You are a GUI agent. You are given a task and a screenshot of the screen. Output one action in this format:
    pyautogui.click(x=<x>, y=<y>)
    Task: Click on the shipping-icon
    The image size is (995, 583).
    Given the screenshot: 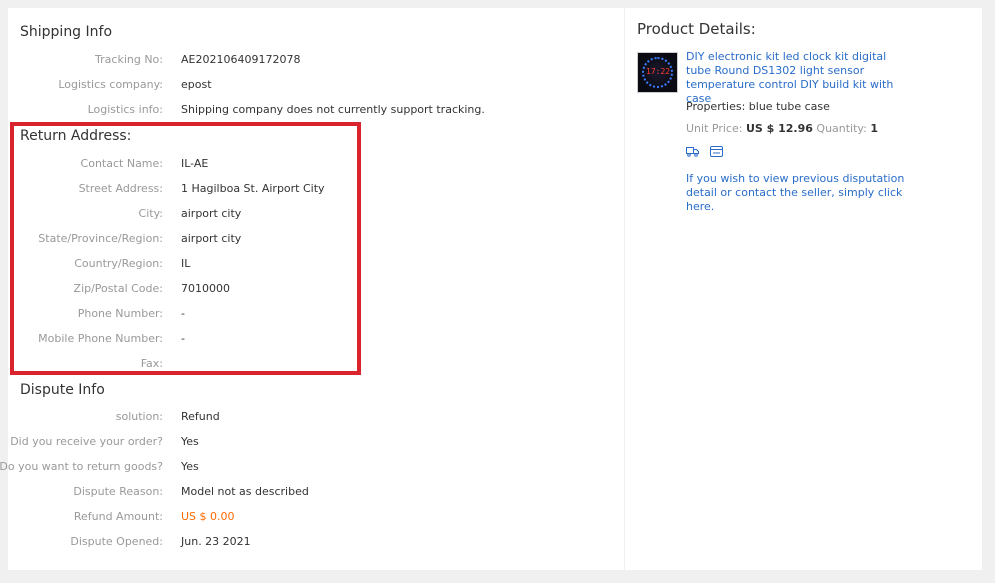 What is the action you would take?
    pyautogui.click(x=692, y=151)
    